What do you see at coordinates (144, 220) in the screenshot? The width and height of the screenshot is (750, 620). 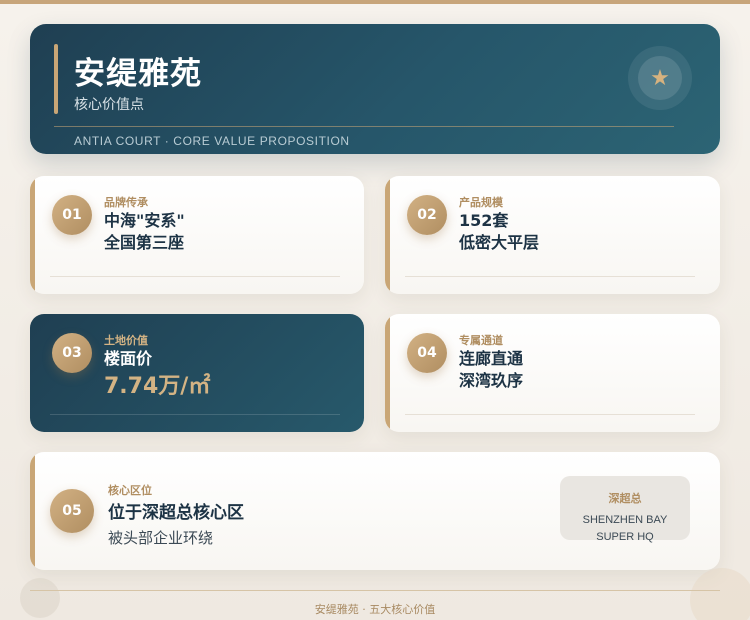 I see `card-value-line1: 中海"安系"` at bounding box center [144, 220].